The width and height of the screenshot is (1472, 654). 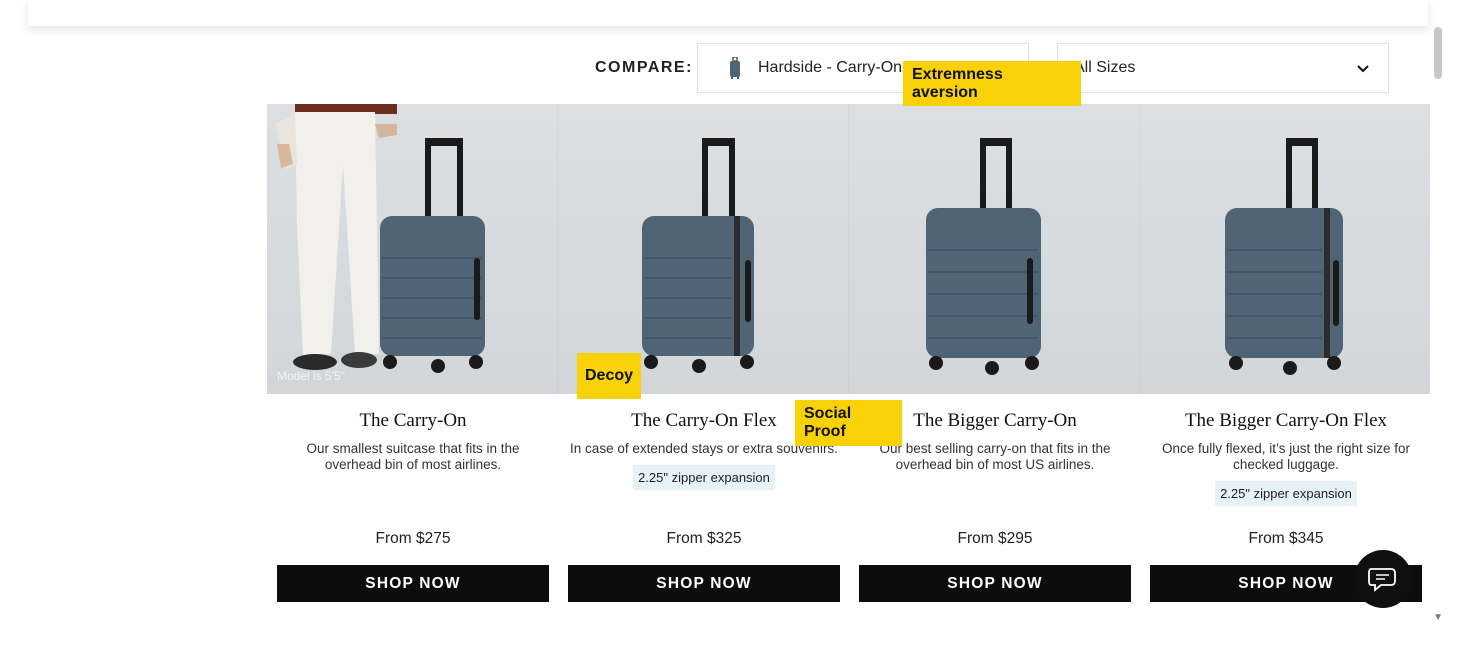 What do you see at coordinates (848, 423) in the screenshot?
I see `annotation-social-proof: Social Proof` at bounding box center [848, 423].